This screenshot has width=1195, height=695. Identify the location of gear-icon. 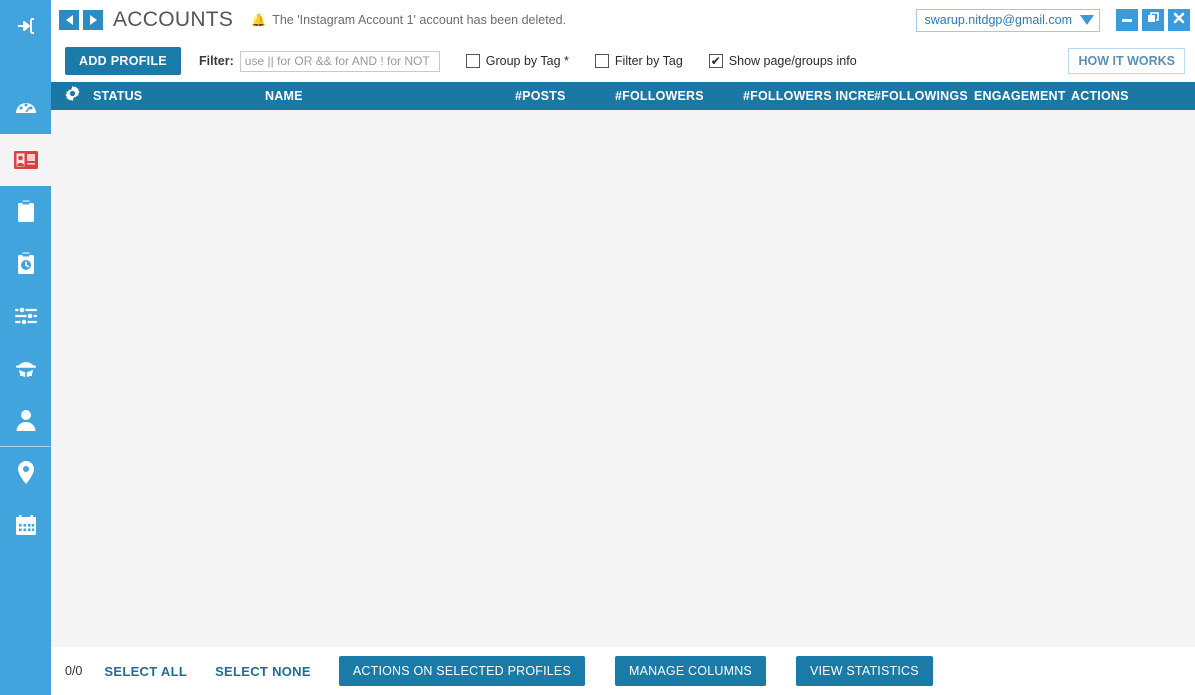
(72, 96).